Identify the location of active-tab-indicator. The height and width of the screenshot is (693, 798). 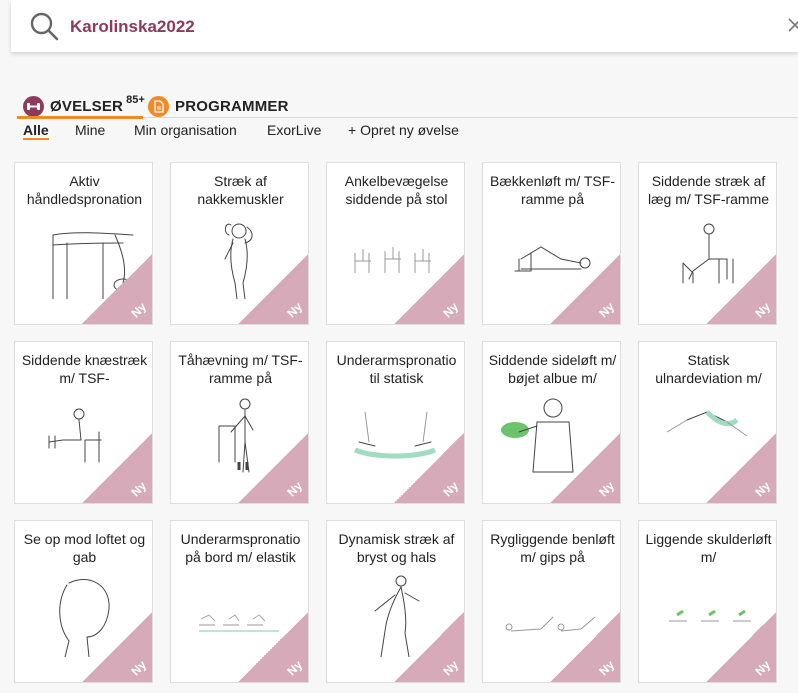
(80, 117).